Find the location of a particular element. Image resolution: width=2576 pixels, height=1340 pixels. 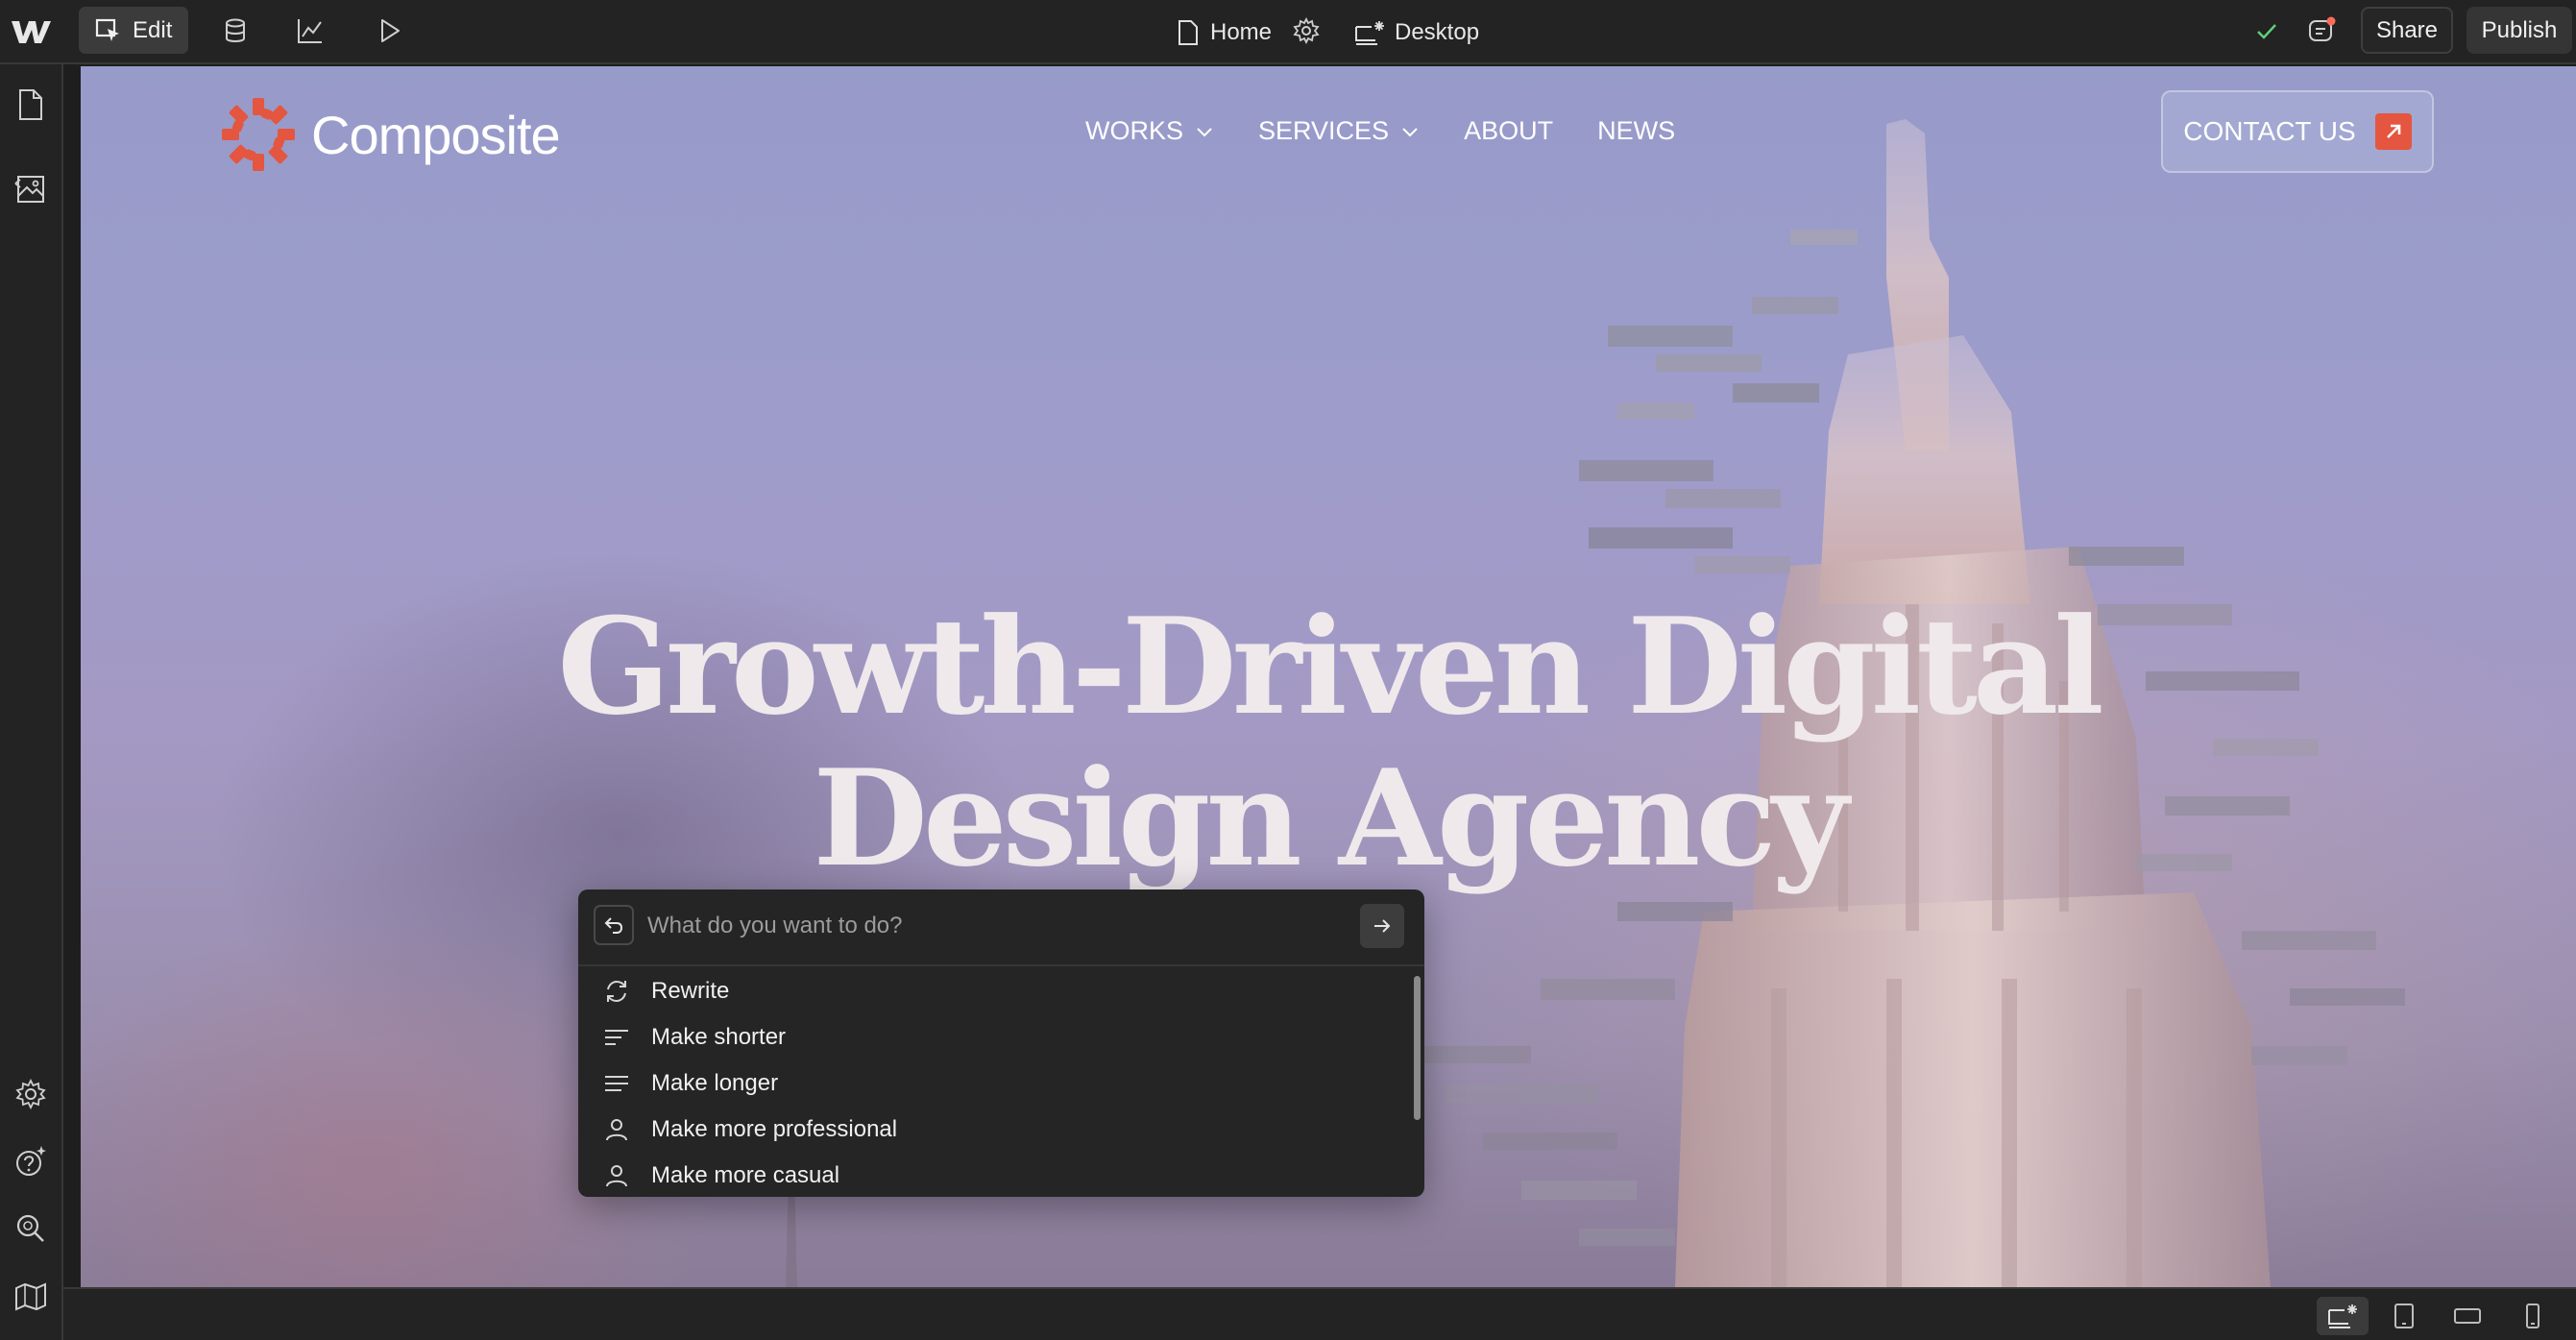

undo-arrow-icon is located at coordinates (614, 925).